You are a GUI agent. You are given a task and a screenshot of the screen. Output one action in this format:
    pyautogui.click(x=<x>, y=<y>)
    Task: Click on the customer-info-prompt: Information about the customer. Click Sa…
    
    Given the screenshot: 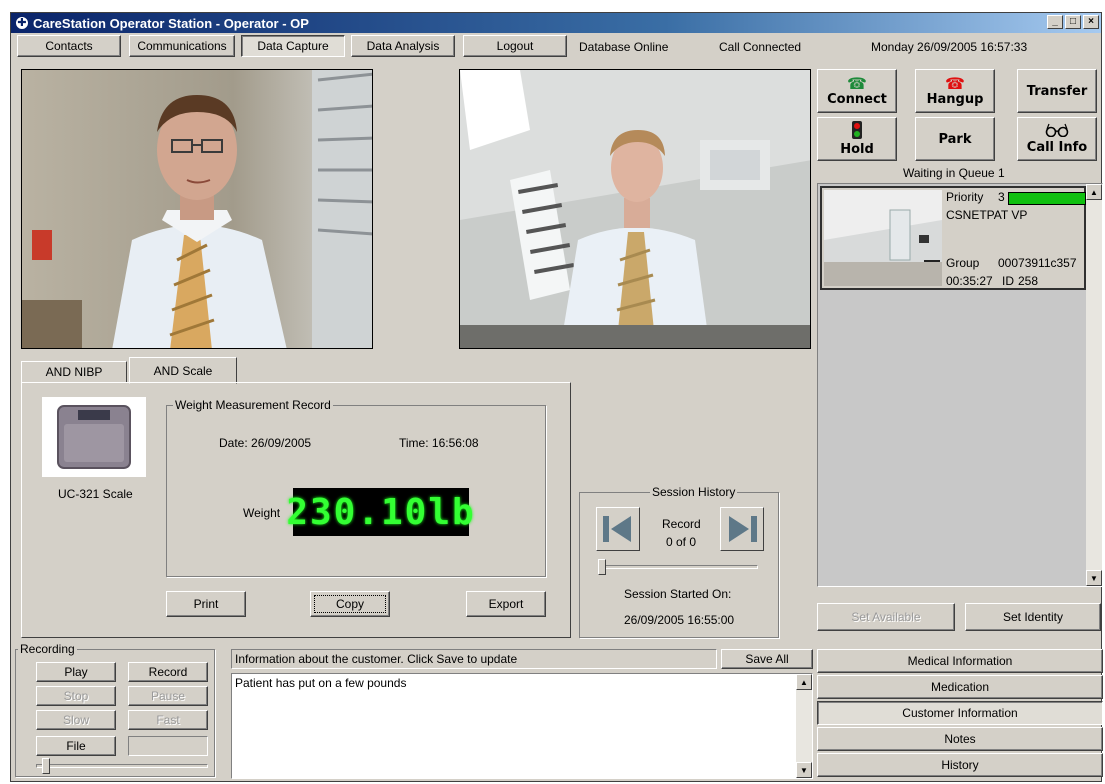 What is the action you would take?
    pyautogui.click(x=474, y=659)
    